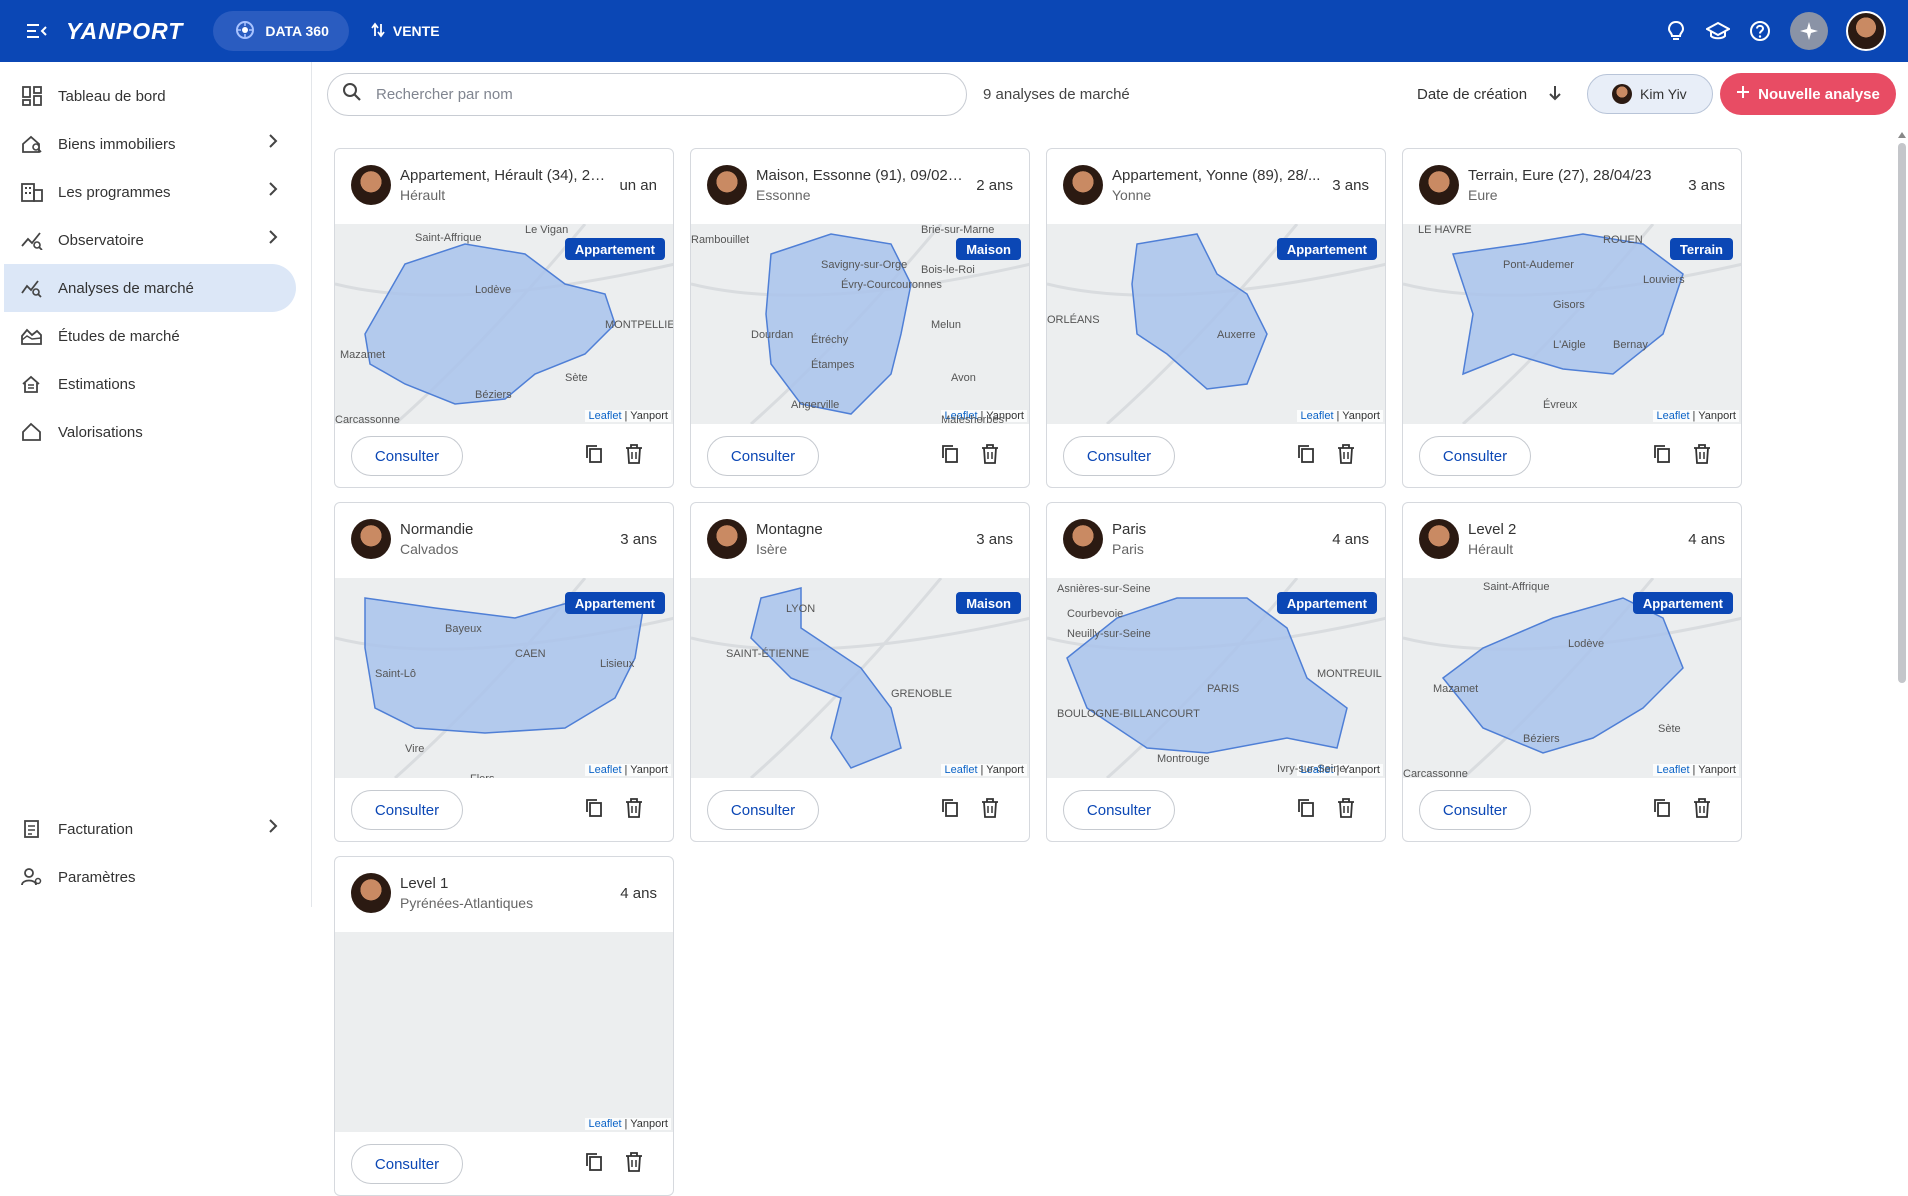 Image resolution: width=1908 pixels, height=1196 pixels. I want to click on map-place-label: Bois-le-Roi, so click(948, 270).